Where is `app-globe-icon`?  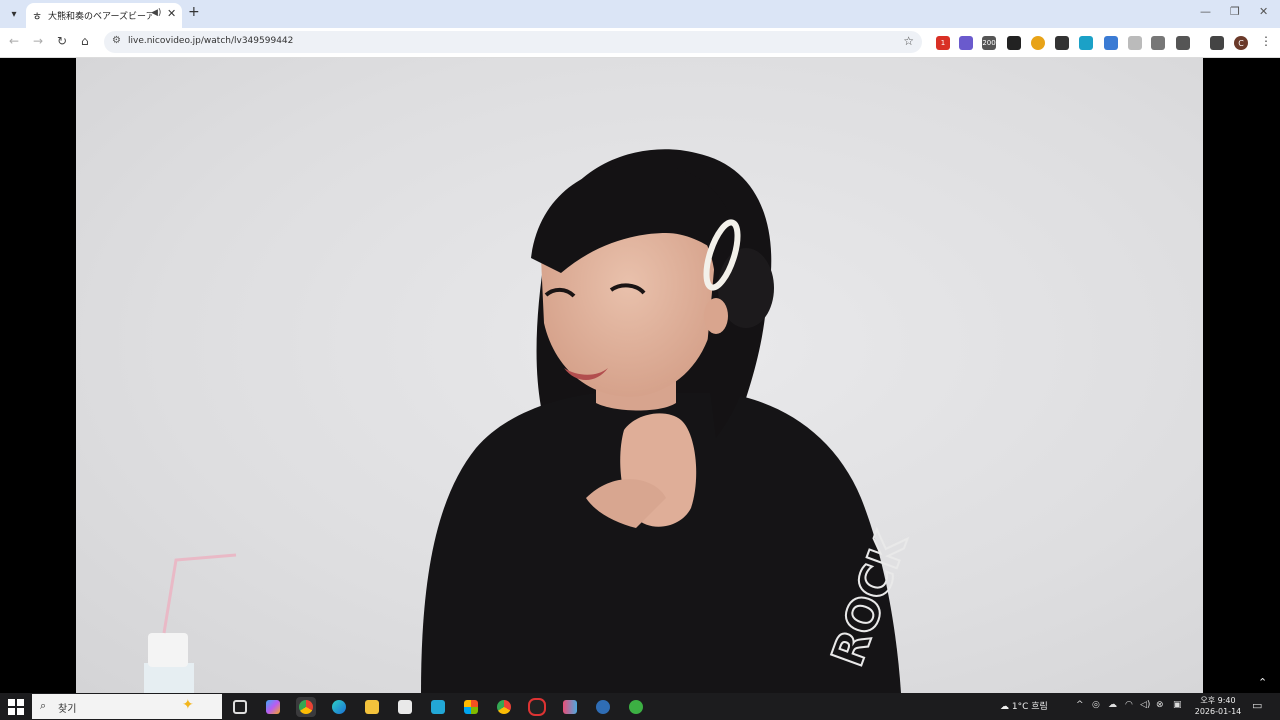
app-globe-icon is located at coordinates (603, 707).